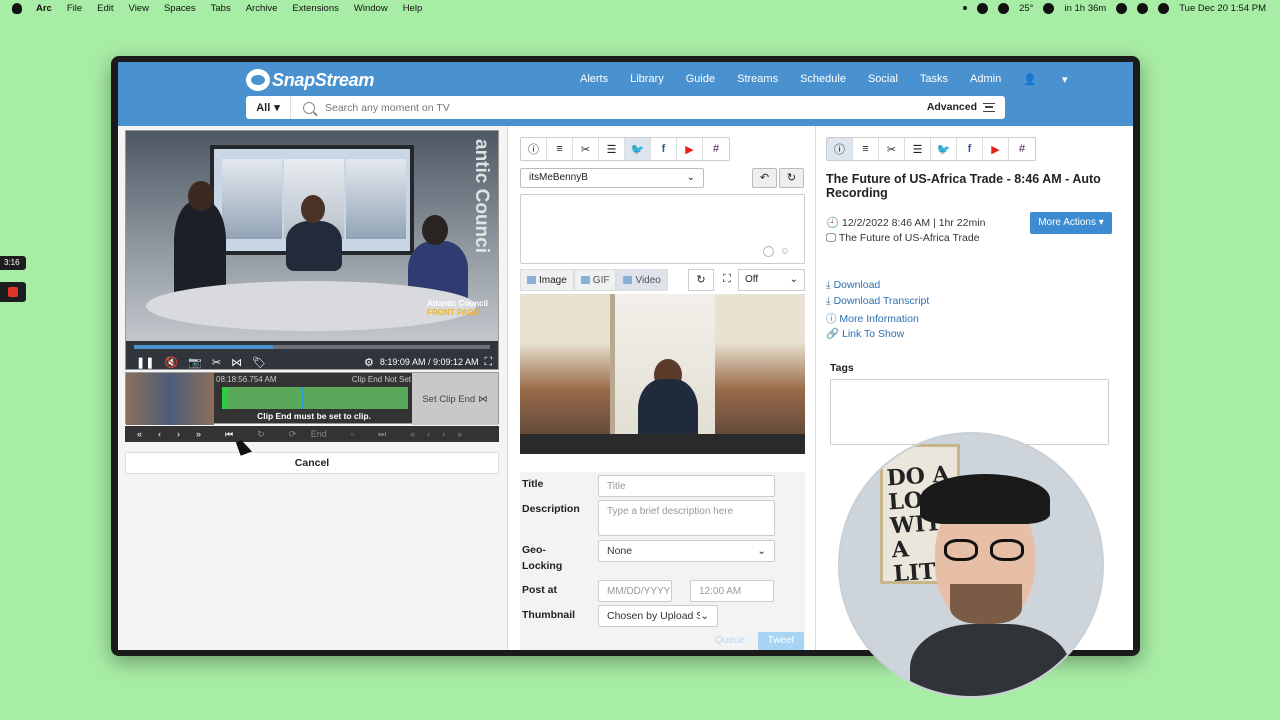 The image size is (1280, 720). What do you see at coordinates (198, 434) in the screenshot?
I see `forward-fast-icon: »` at bounding box center [198, 434].